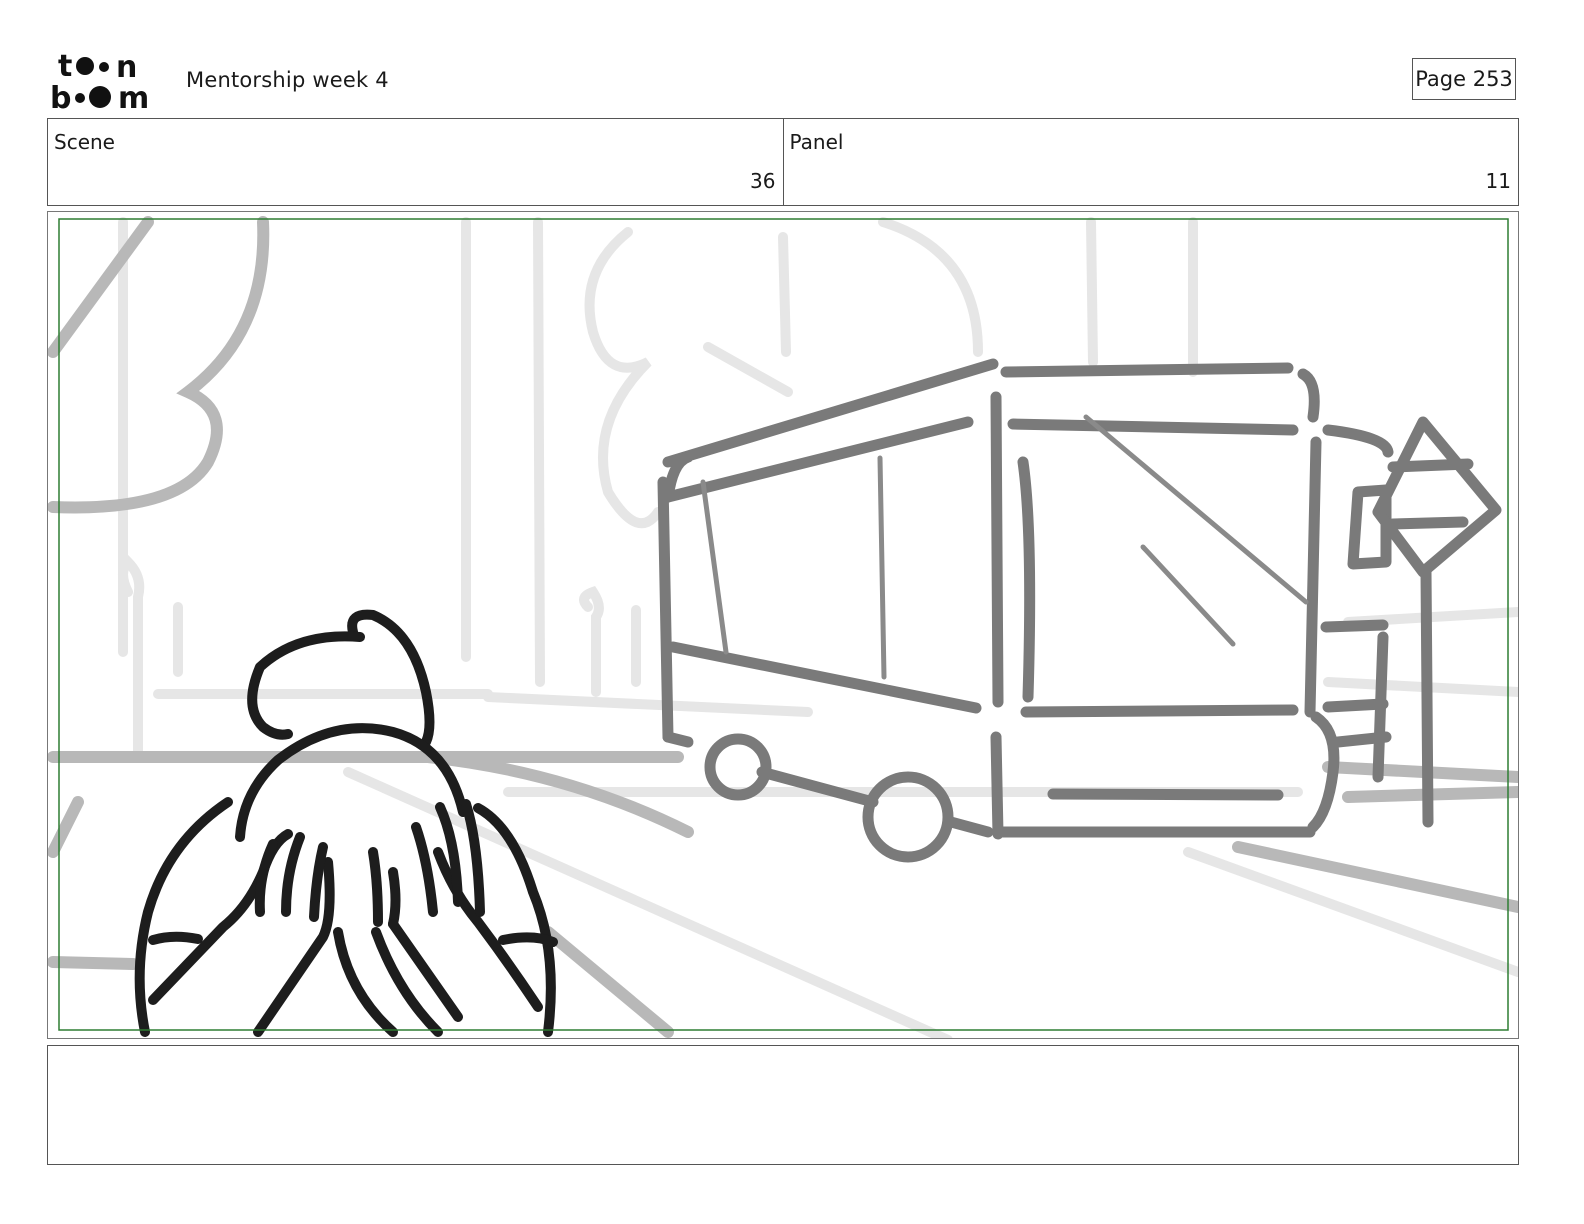  What do you see at coordinates (84, 142) in the screenshot?
I see `scene-label: Scene` at bounding box center [84, 142].